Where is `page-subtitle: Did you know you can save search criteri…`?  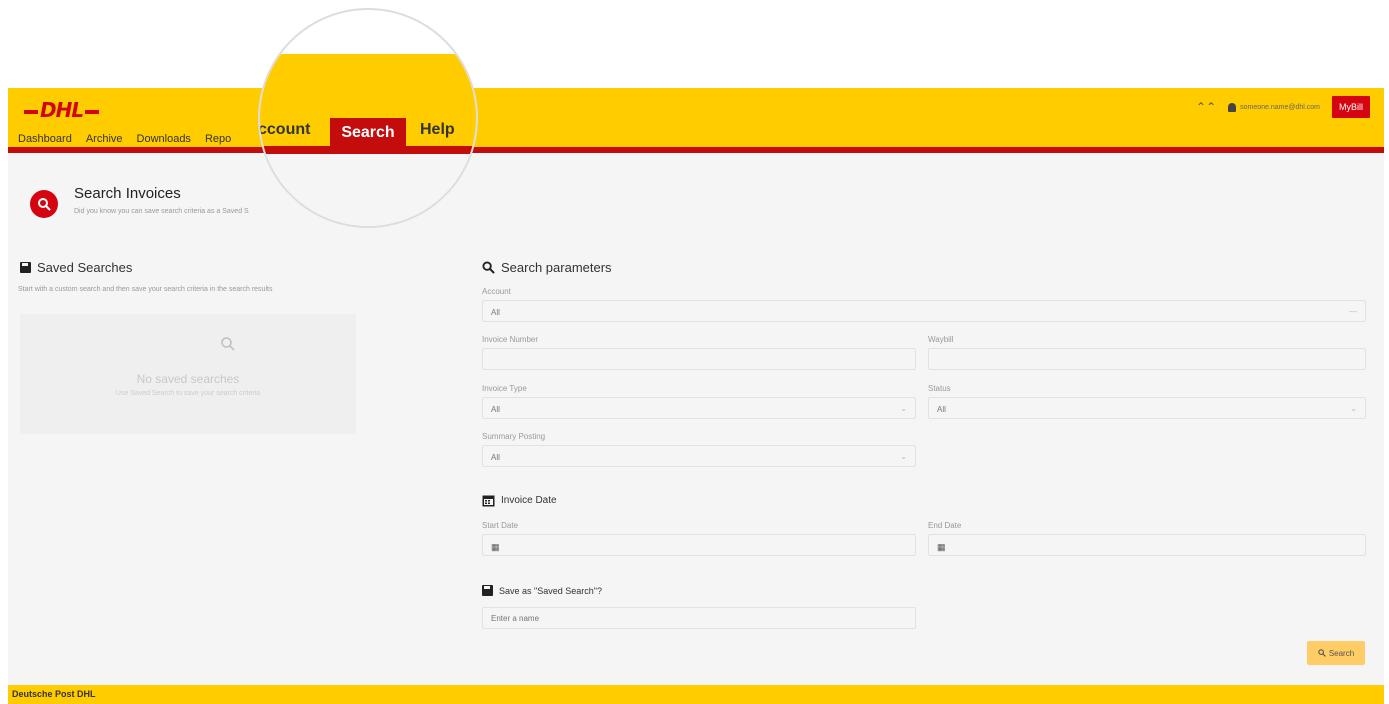 page-subtitle: Did you know you can save search criteri… is located at coordinates (161, 211).